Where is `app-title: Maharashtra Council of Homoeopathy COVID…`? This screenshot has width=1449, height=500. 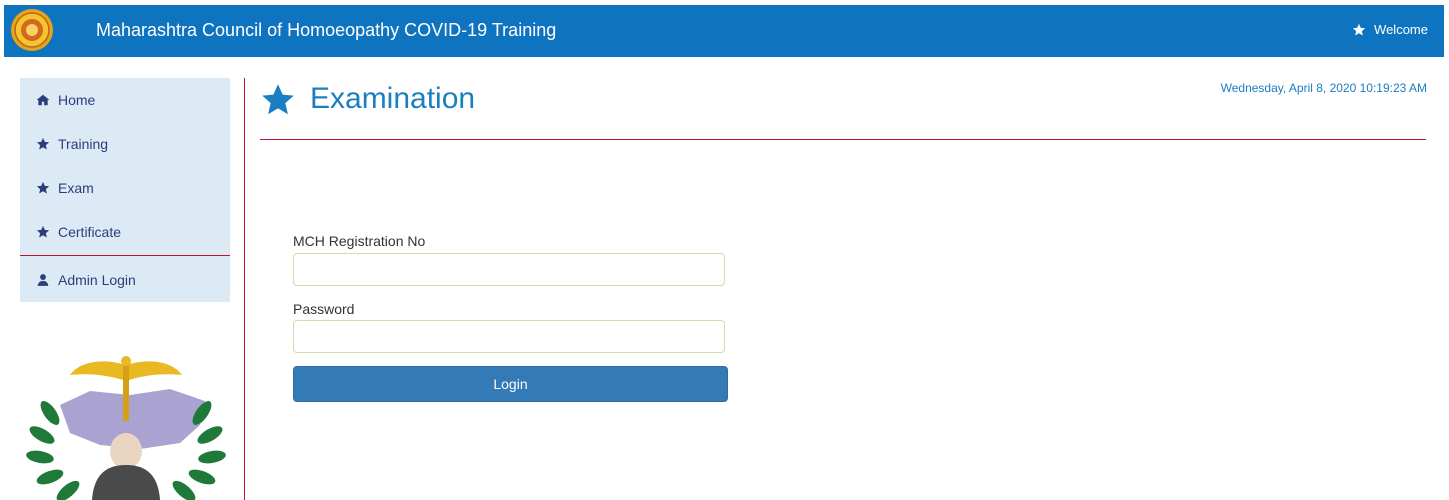
app-title: Maharashtra Council of Homoeopathy COVID… is located at coordinates (326, 30).